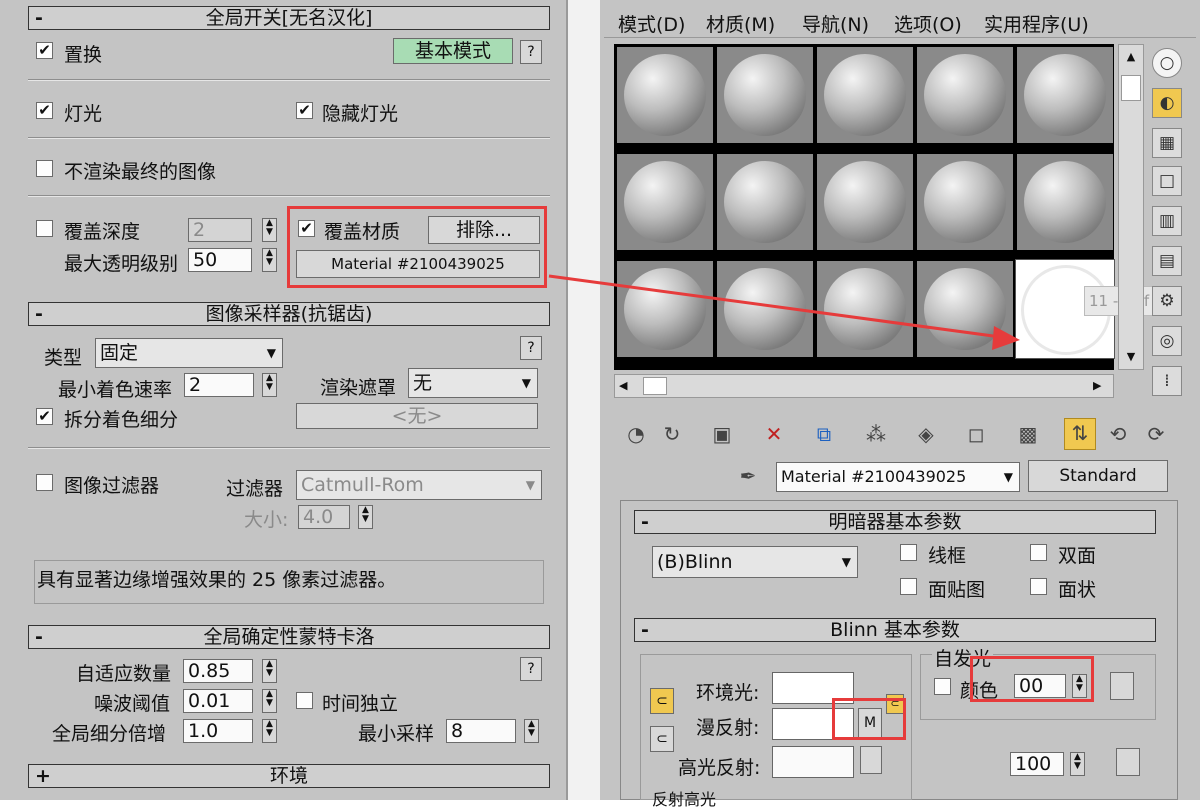  What do you see at coordinates (778, 307) in the screenshot?
I see `annotation-arrow-line` at bounding box center [778, 307].